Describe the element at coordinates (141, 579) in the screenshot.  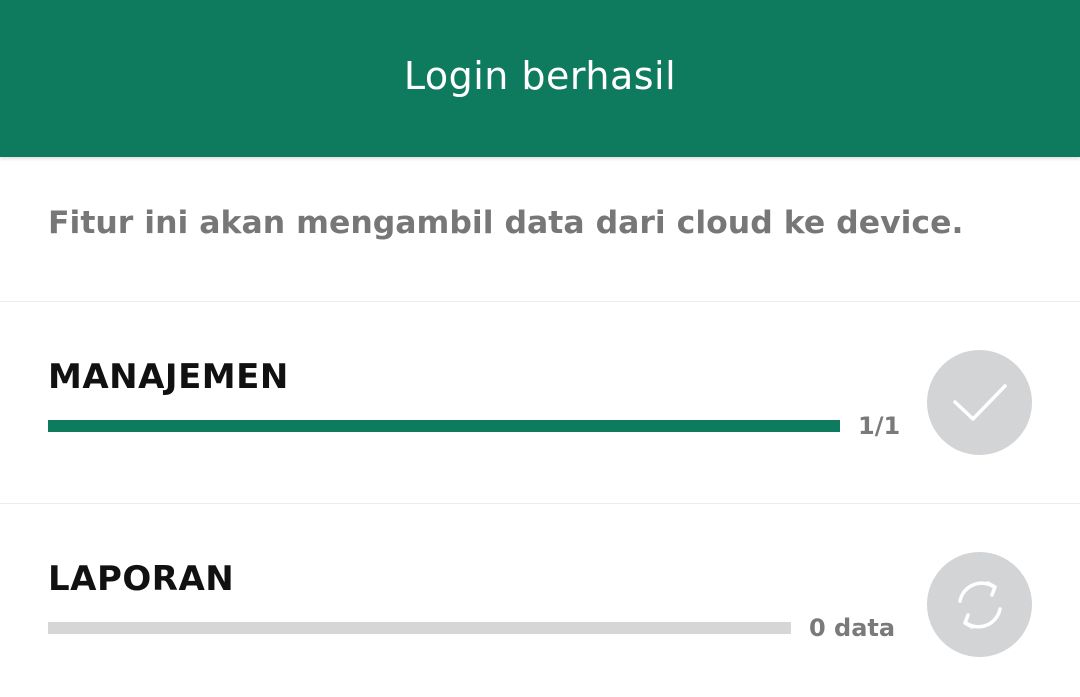
I see `sync-item-label: LAPORAN` at that location.